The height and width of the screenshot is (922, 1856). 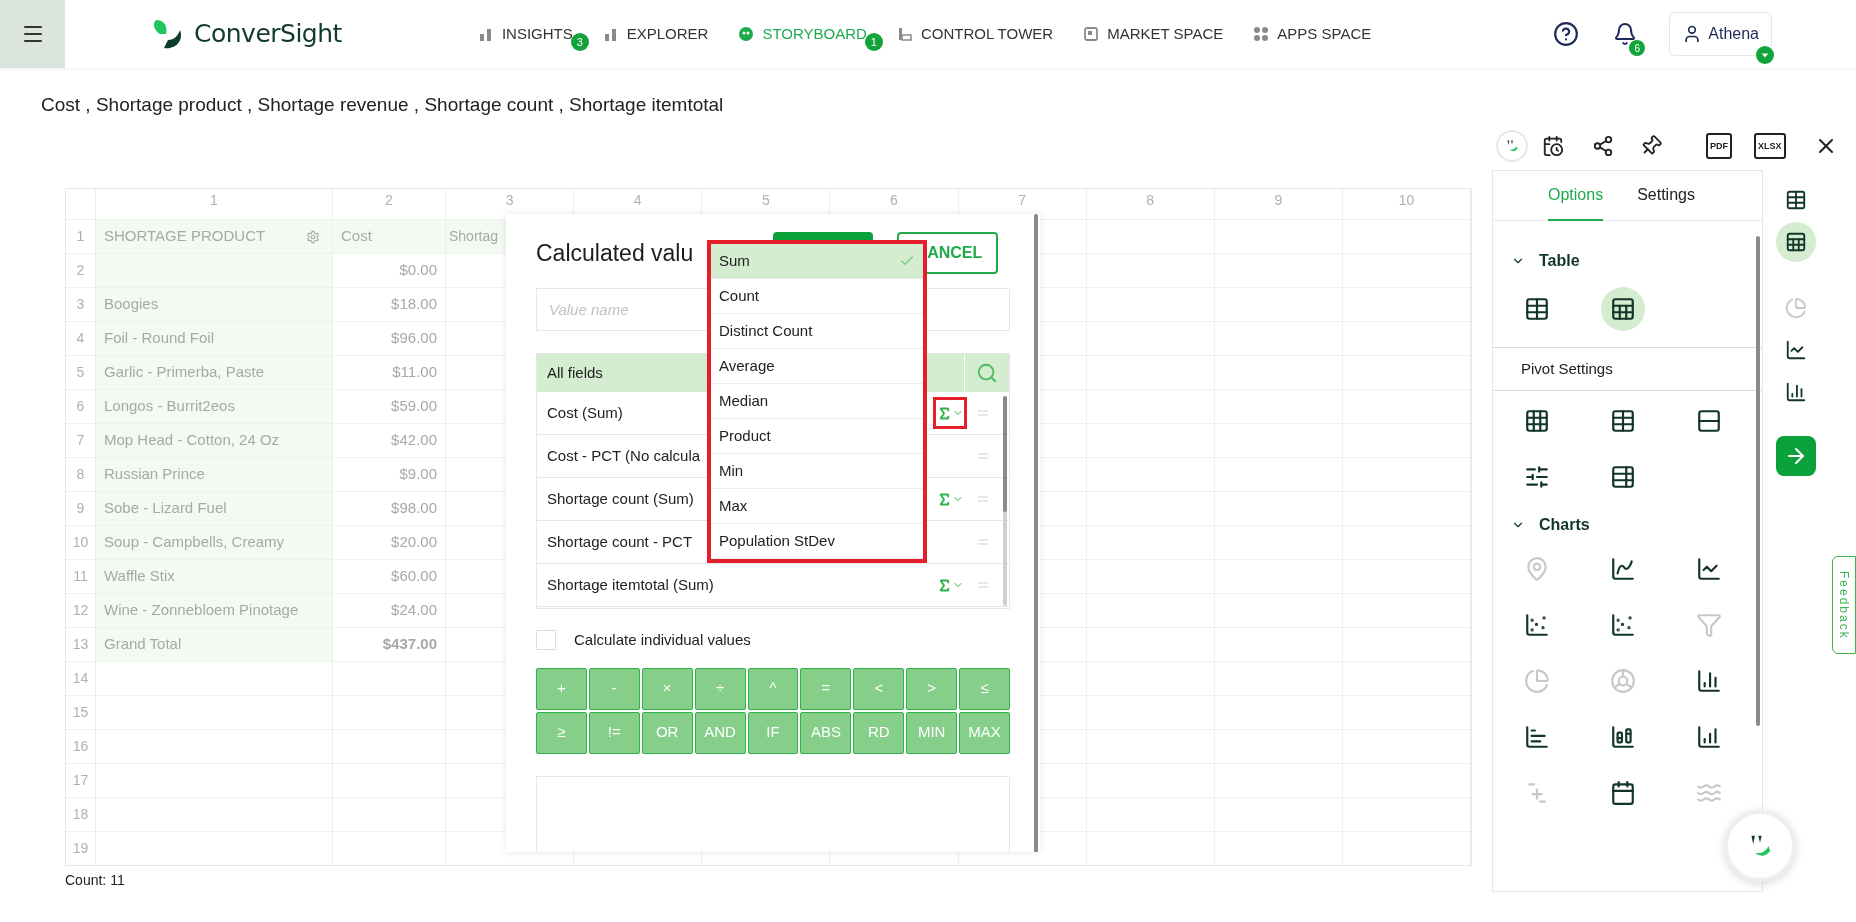 What do you see at coordinates (214, 338) in the screenshot?
I see `table-cell: Foil - Round Foil` at bounding box center [214, 338].